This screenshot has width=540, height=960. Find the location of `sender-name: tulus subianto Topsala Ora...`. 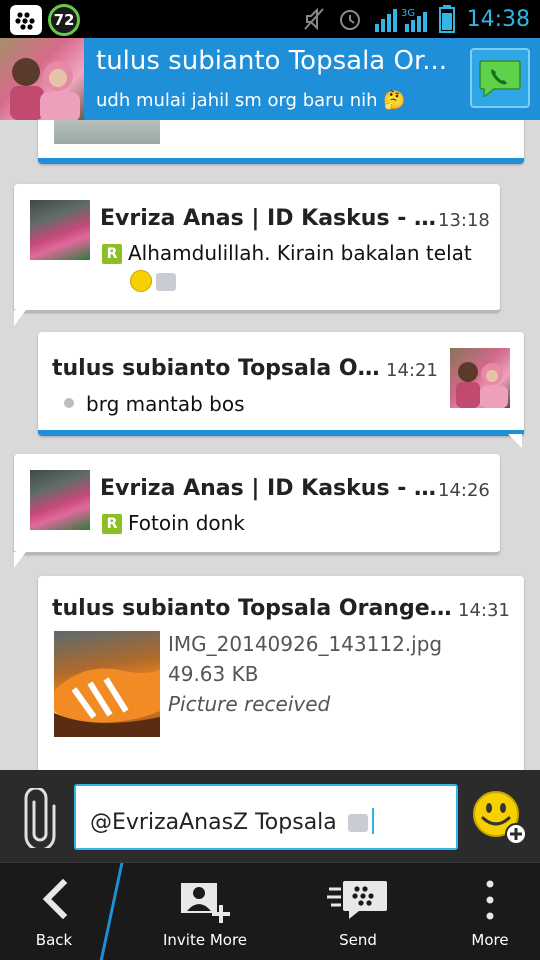

sender-name: tulus subianto Topsala Ora... is located at coordinates (217, 368).